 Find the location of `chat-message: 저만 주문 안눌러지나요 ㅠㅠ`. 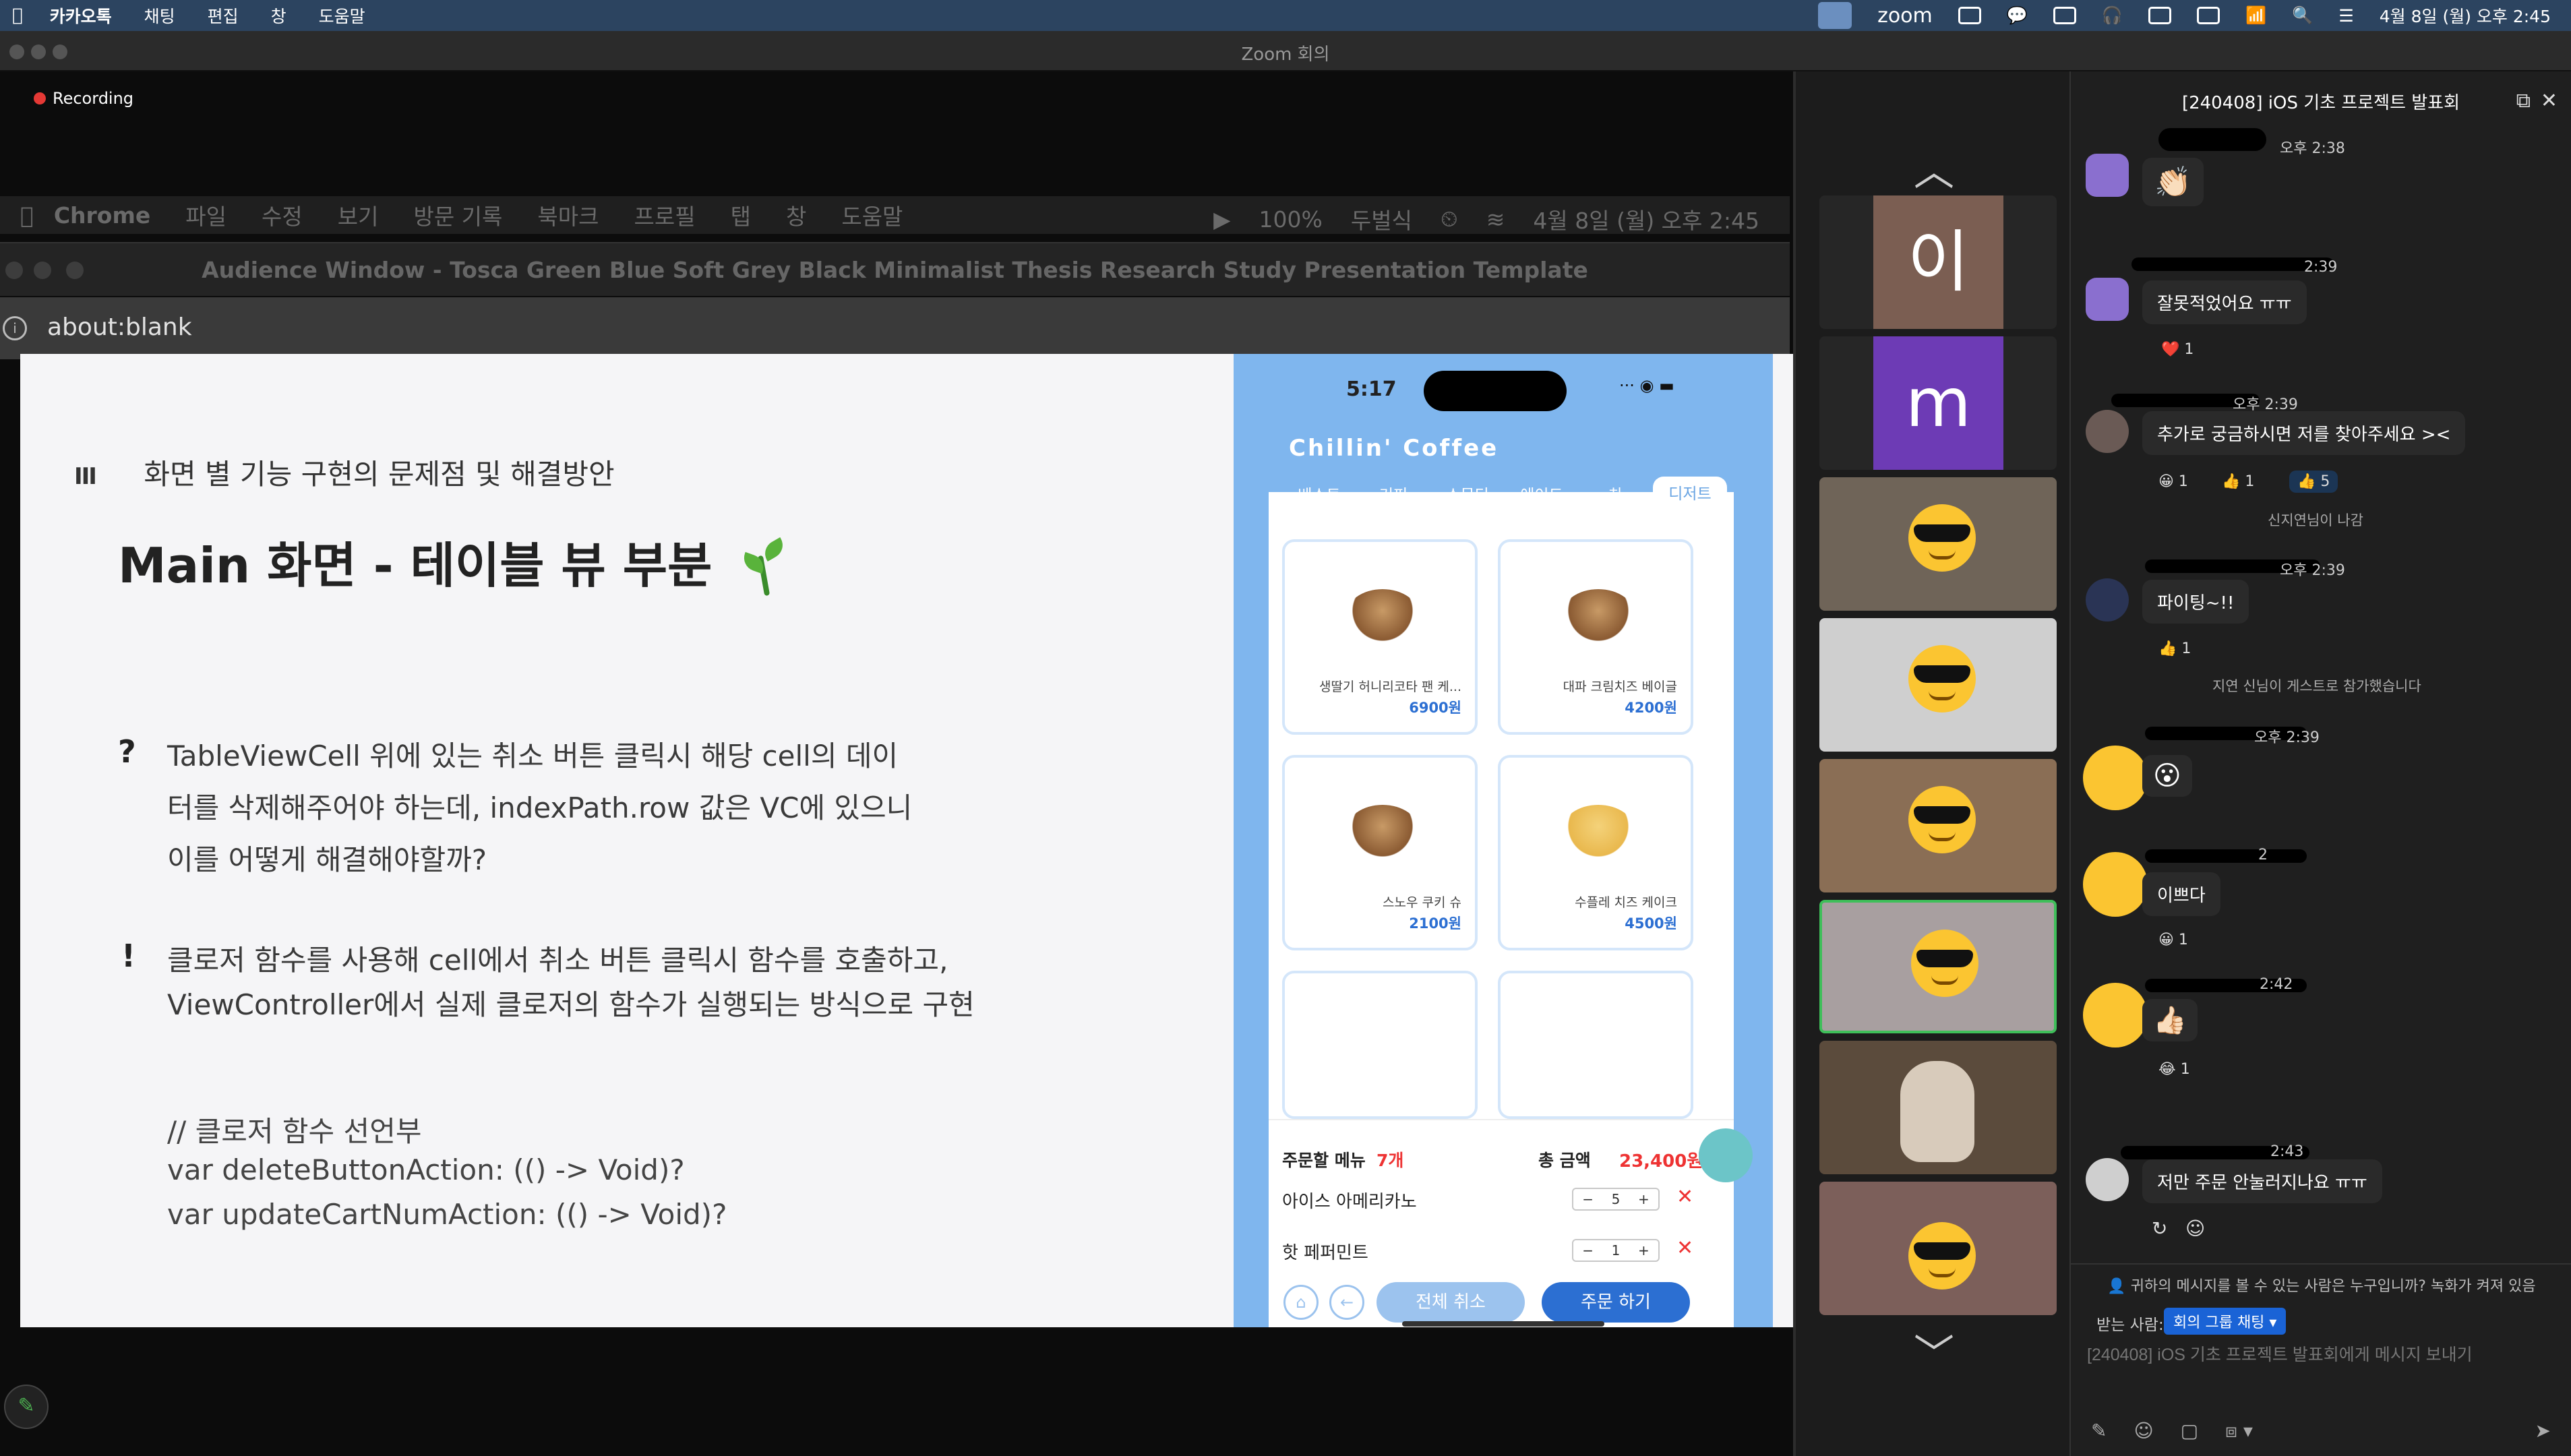

chat-message: 저만 주문 안눌러지나요 ㅠㅠ is located at coordinates (2262, 1181).